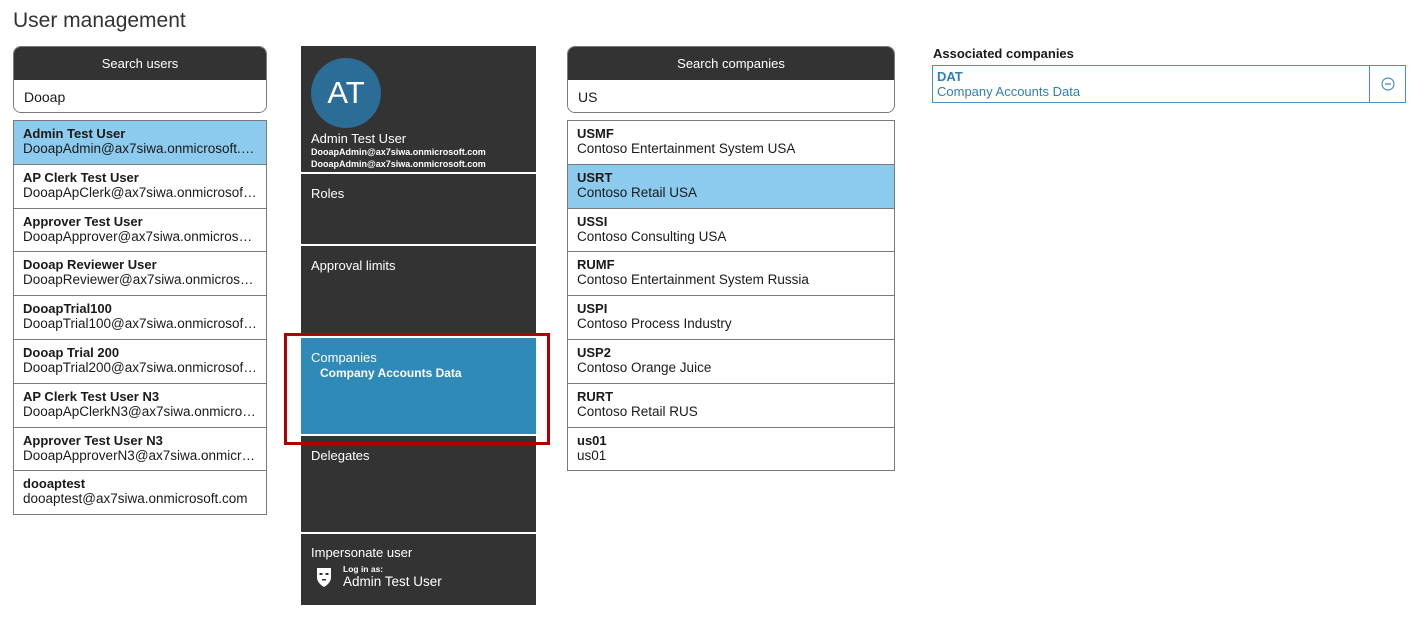 This screenshot has height=621, width=1420. Describe the element at coordinates (731, 449) in the screenshot. I see `company-list-item: us01 us01` at that location.